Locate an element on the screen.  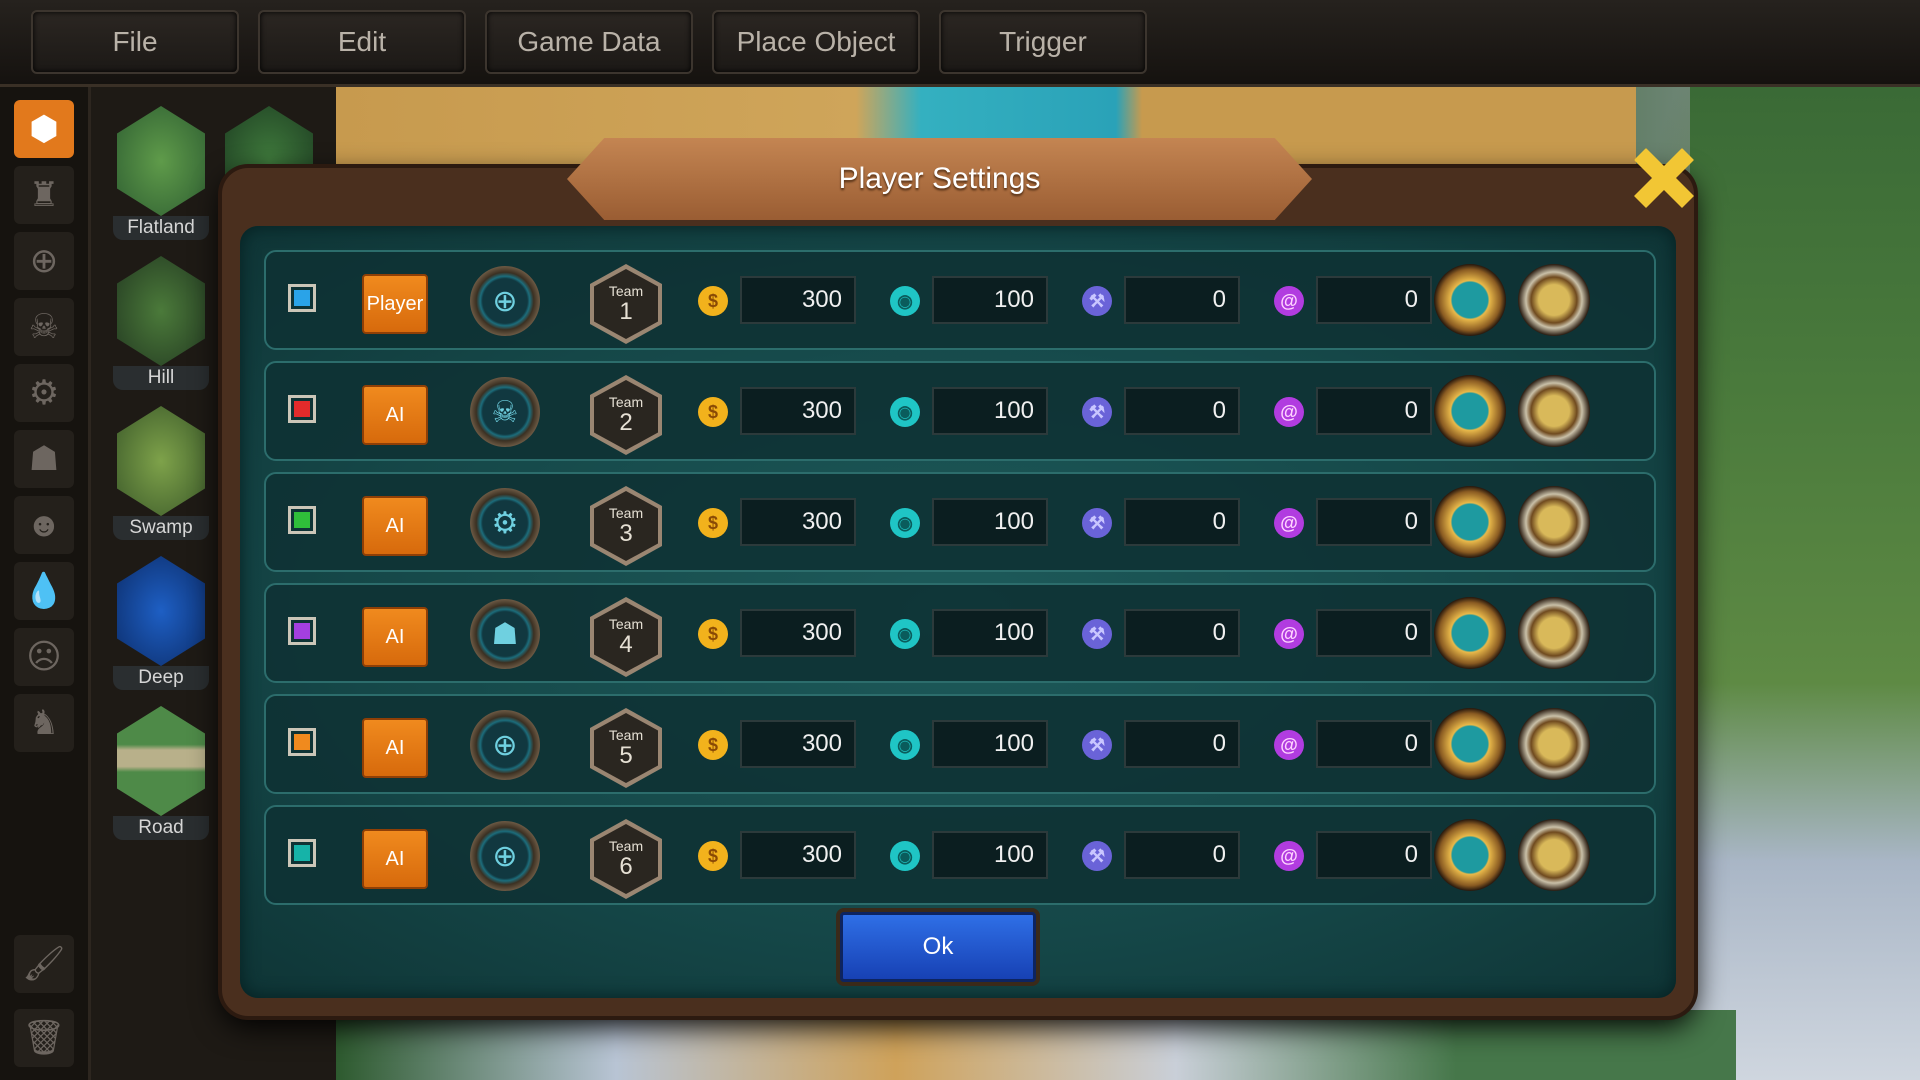
terrain-tile-road: Road is located at coordinates (161, 770).